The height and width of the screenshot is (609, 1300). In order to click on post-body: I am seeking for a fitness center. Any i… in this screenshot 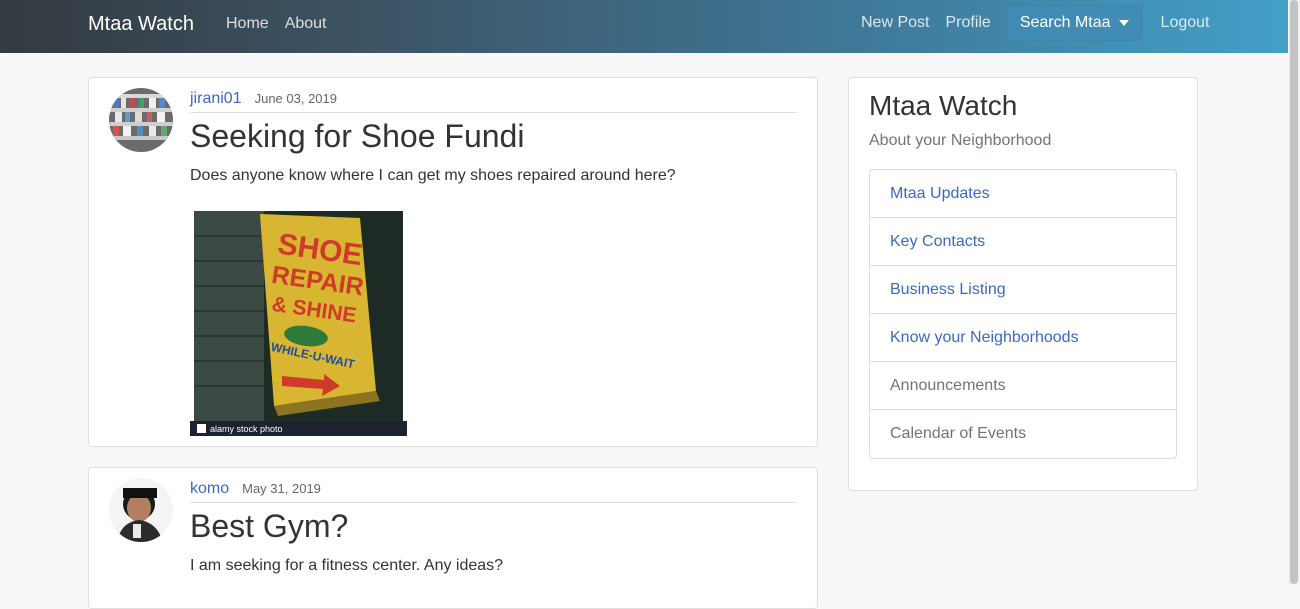, I will do `click(347, 565)`.